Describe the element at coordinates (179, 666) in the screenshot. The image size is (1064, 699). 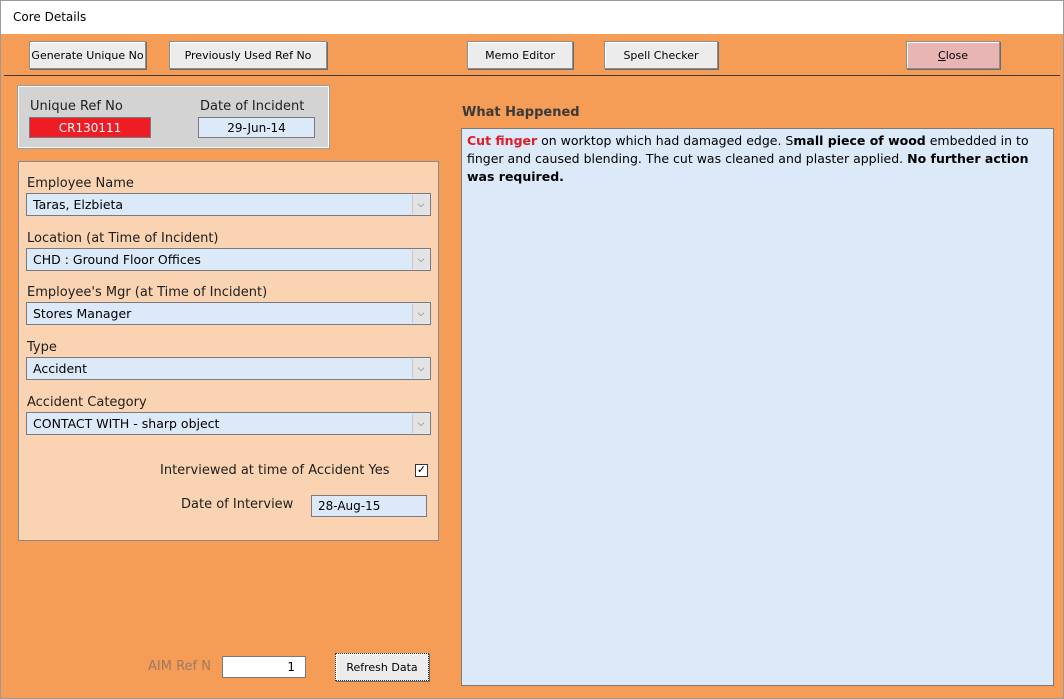
I see `aim-ref-label: AIM Ref N` at that location.